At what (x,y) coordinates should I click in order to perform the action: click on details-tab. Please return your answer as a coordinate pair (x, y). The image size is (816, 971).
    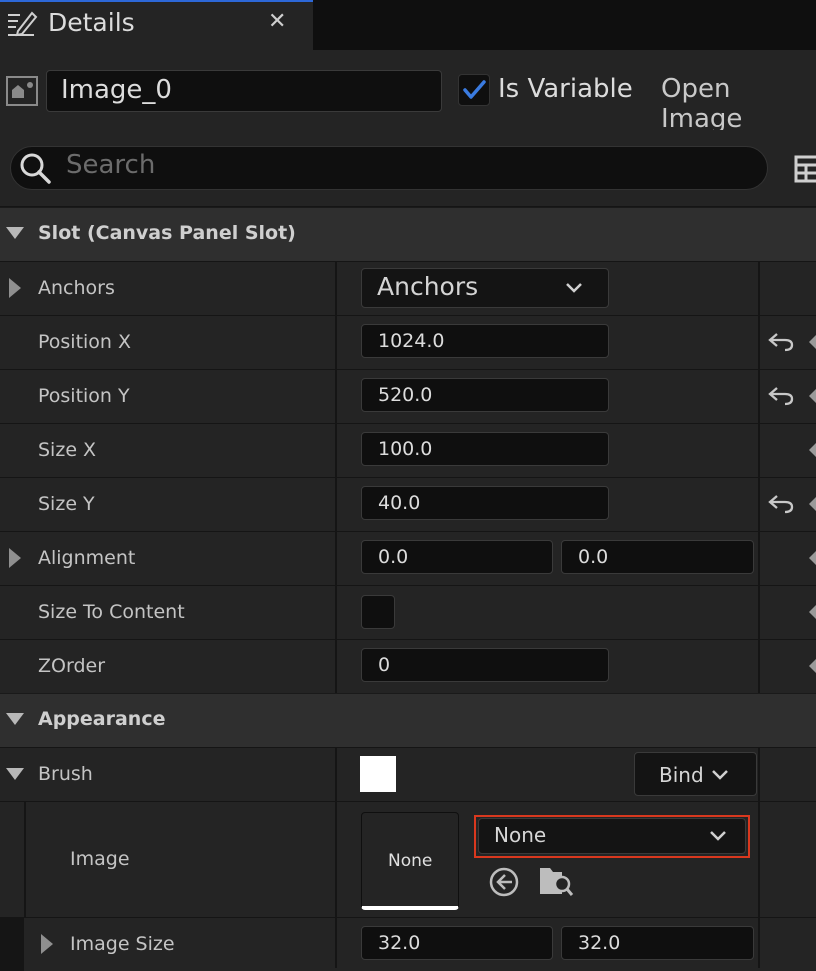
    Looking at the image, I should click on (156, 25).